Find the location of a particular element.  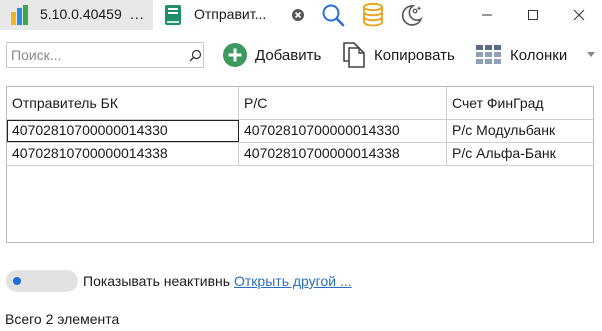

app-version: 5.10.0.40459 is located at coordinates (81, 14).